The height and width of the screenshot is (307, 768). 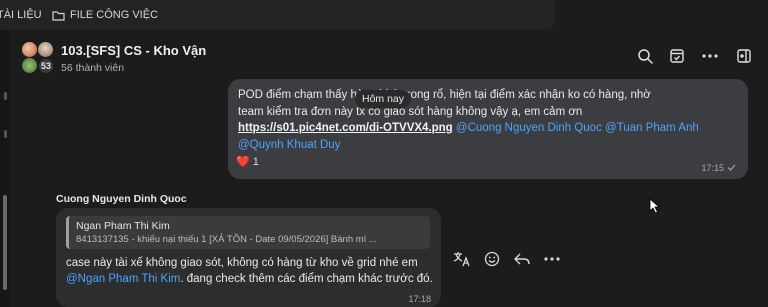 What do you see at coordinates (655, 208) in the screenshot?
I see `mouse-cursor-icon` at bounding box center [655, 208].